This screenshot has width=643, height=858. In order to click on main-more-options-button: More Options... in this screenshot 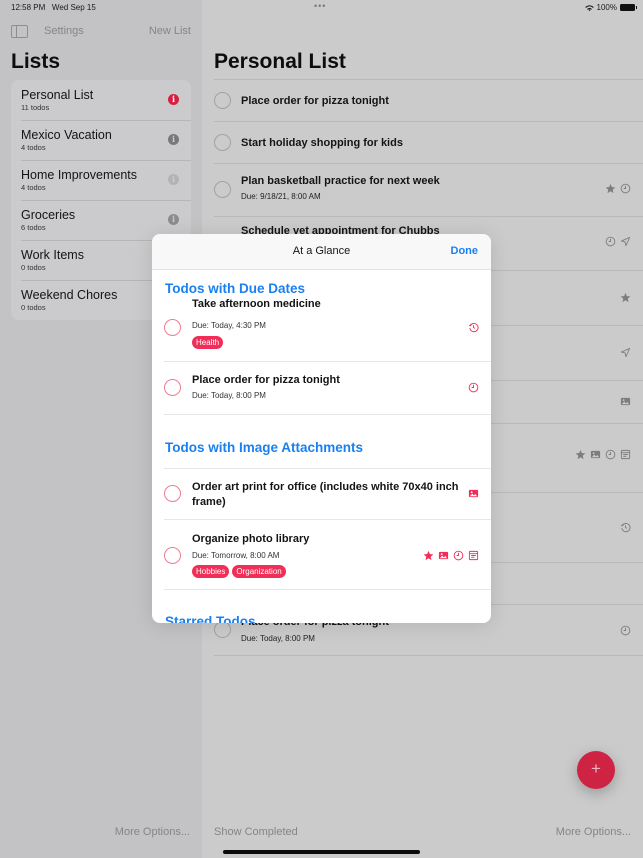, I will do `click(593, 832)`.